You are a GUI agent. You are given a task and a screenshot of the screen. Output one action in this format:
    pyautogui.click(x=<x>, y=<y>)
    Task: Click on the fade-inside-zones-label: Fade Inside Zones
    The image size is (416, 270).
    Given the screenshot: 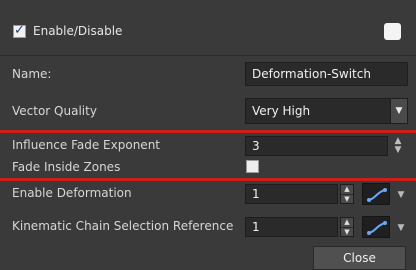 What is the action you would take?
    pyautogui.click(x=66, y=167)
    